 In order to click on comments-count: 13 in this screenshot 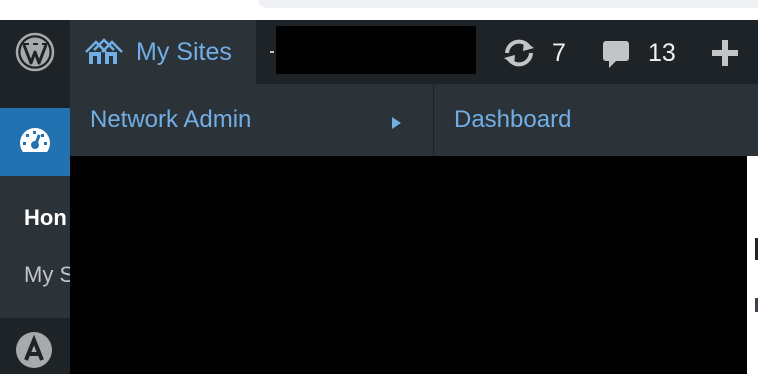, I will do `click(662, 53)`.